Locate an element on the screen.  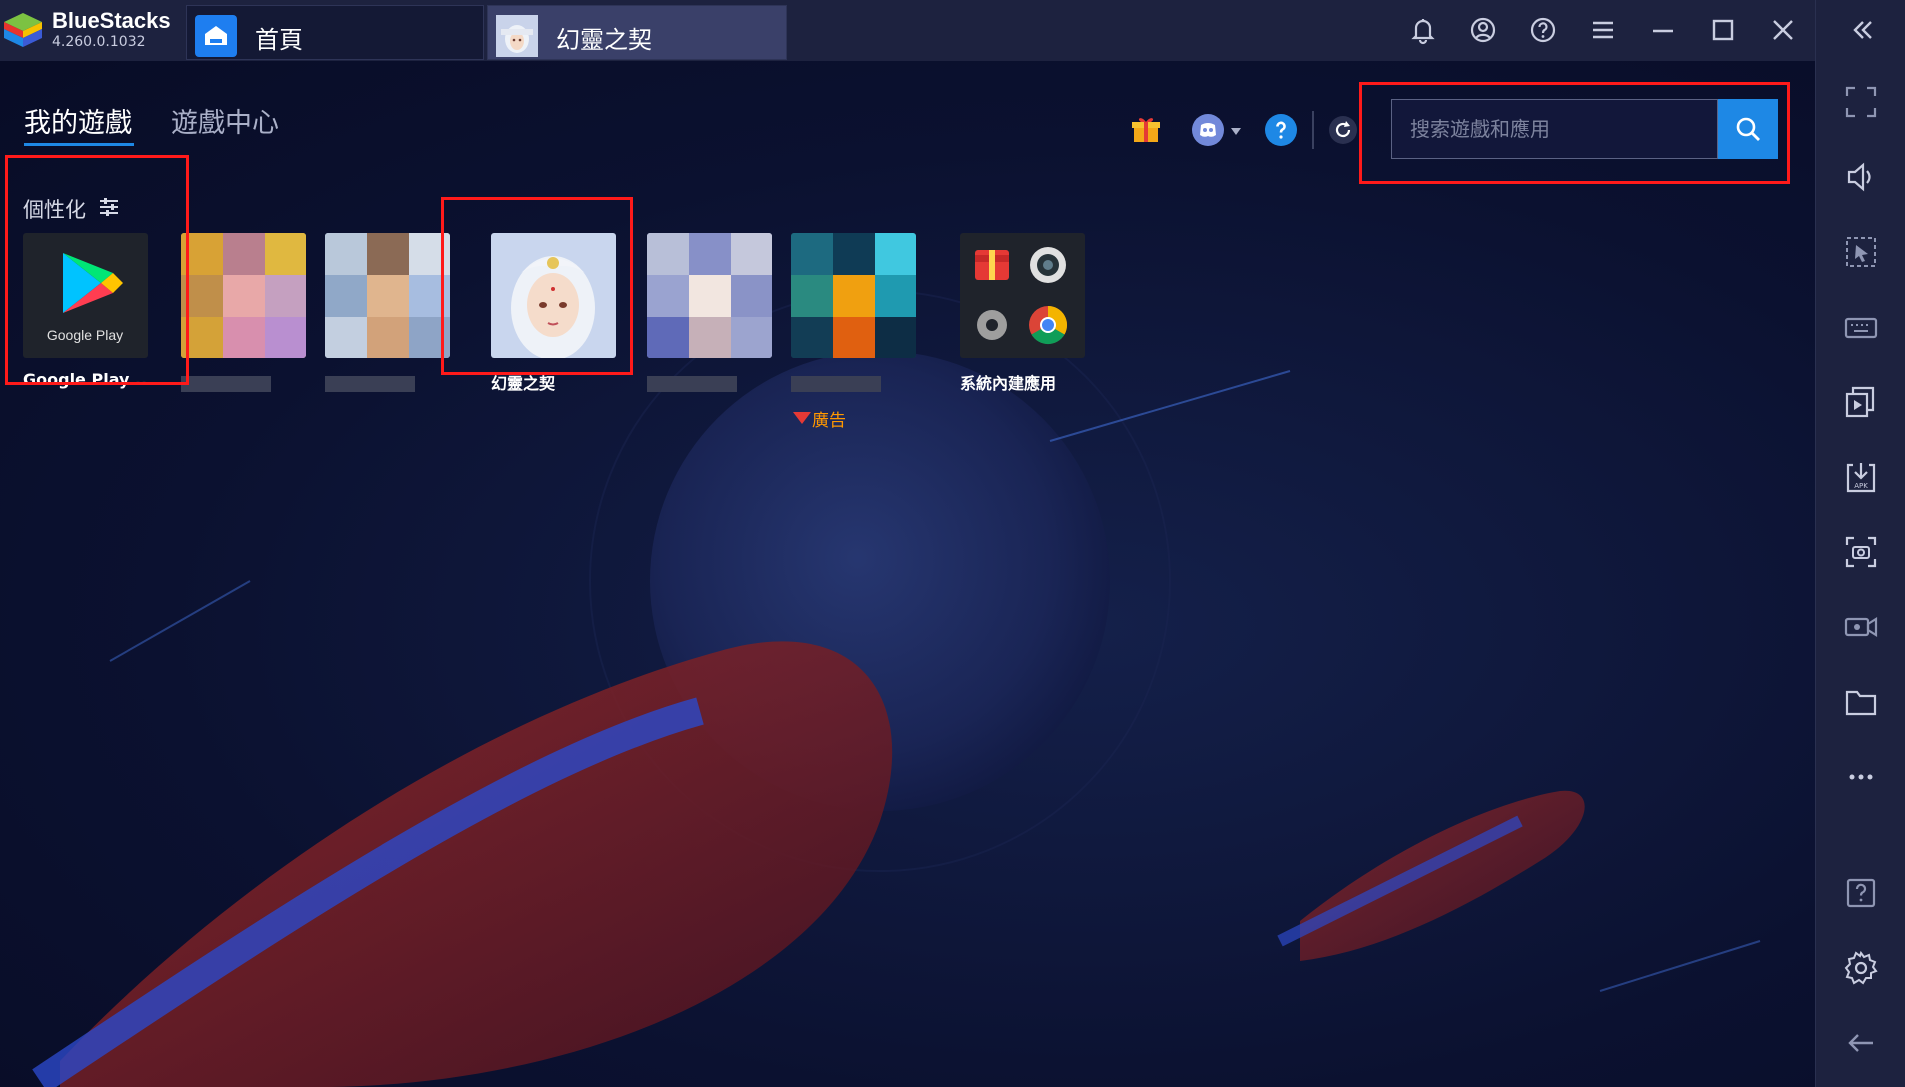
discord-icon is located at coordinates (1208, 130).